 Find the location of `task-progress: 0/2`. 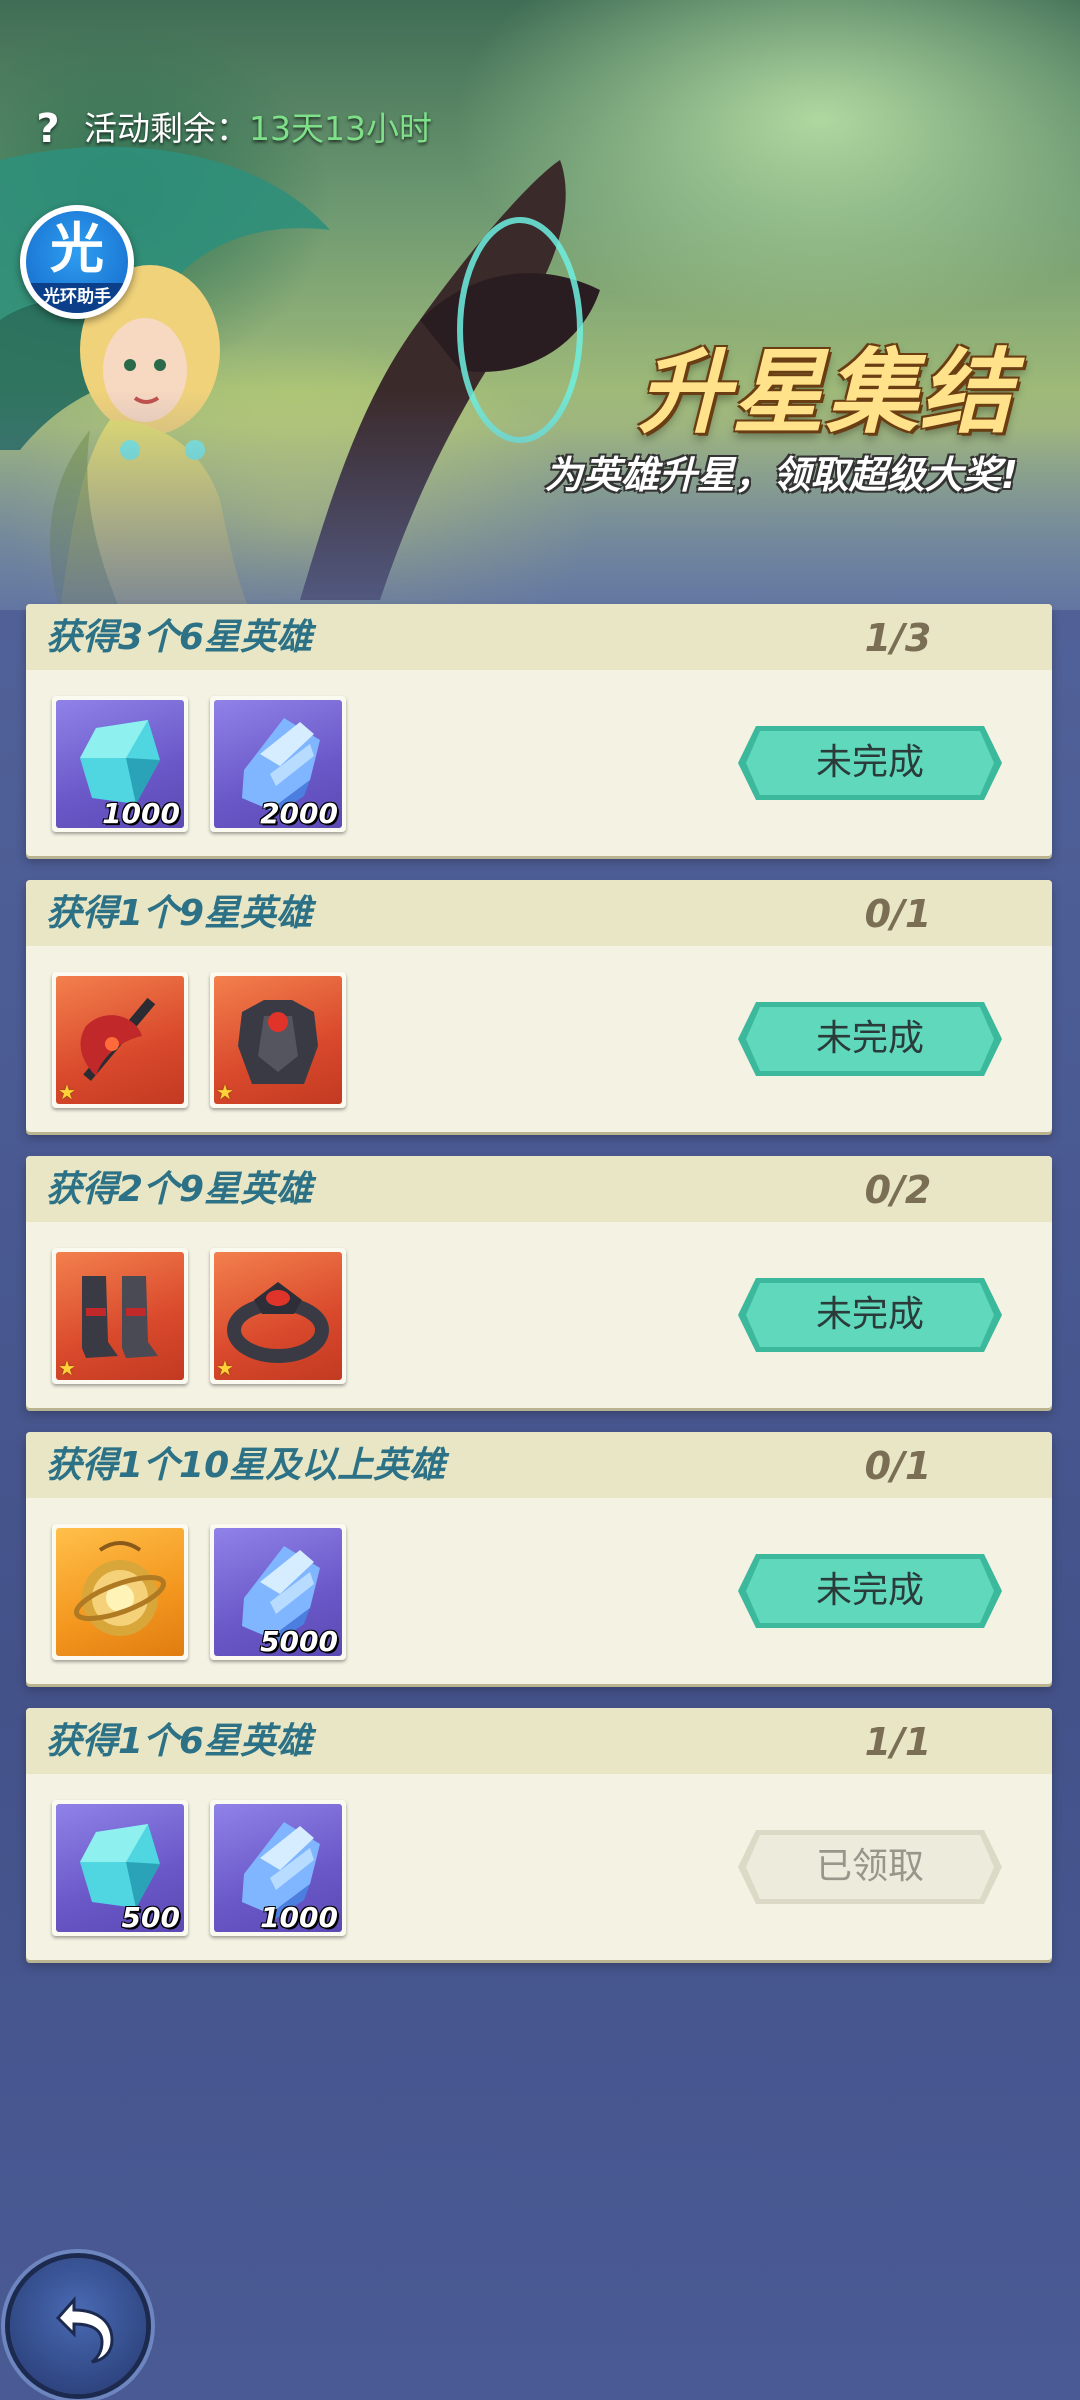

task-progress: 0/2 is located at coordinates (898, 1190).